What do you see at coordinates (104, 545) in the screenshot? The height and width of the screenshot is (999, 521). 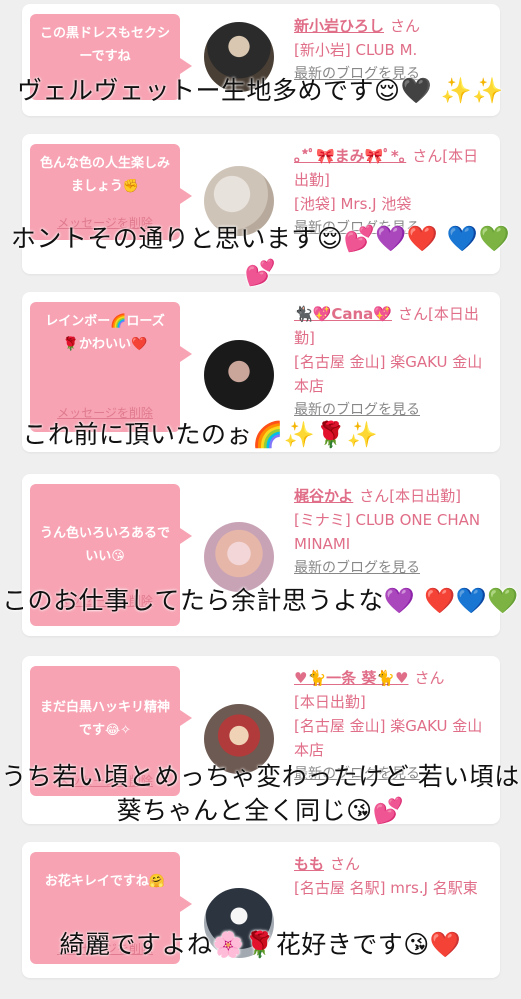 I see `message-text: うん色いろいろあるでいい😘` at bounding box center [104, 545].